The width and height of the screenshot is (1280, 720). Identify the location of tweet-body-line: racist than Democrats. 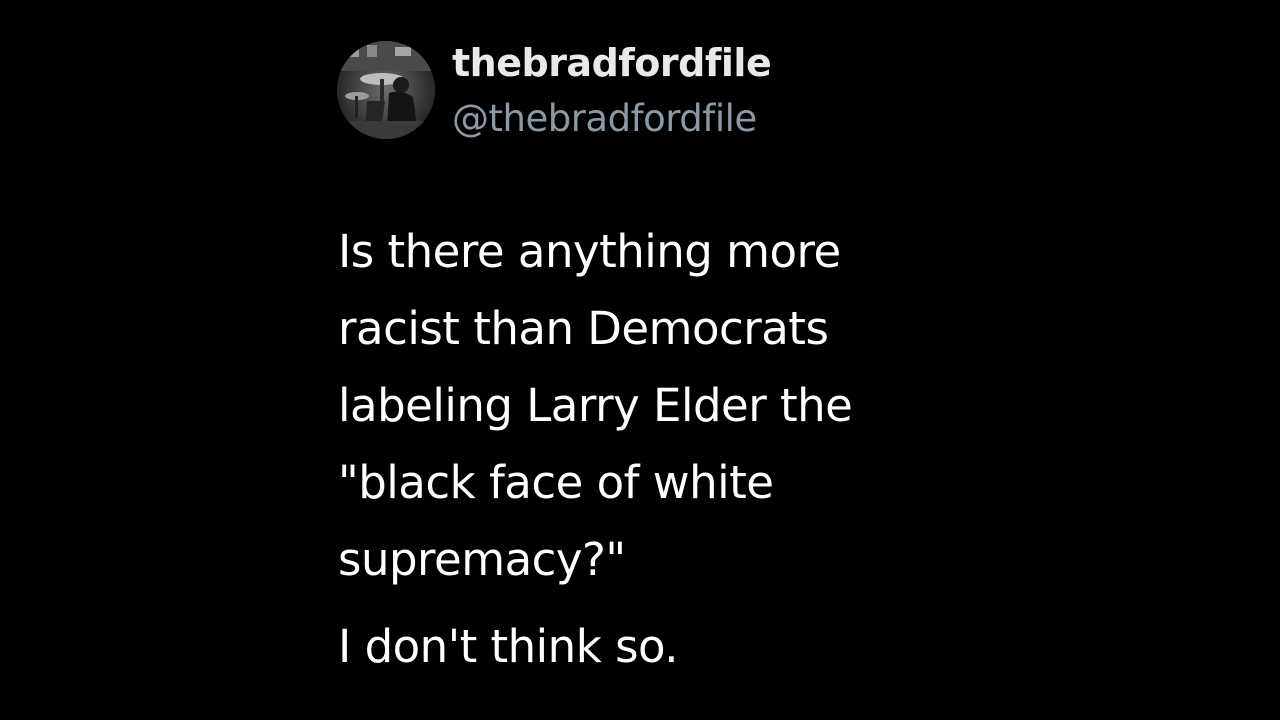
(583, 328).